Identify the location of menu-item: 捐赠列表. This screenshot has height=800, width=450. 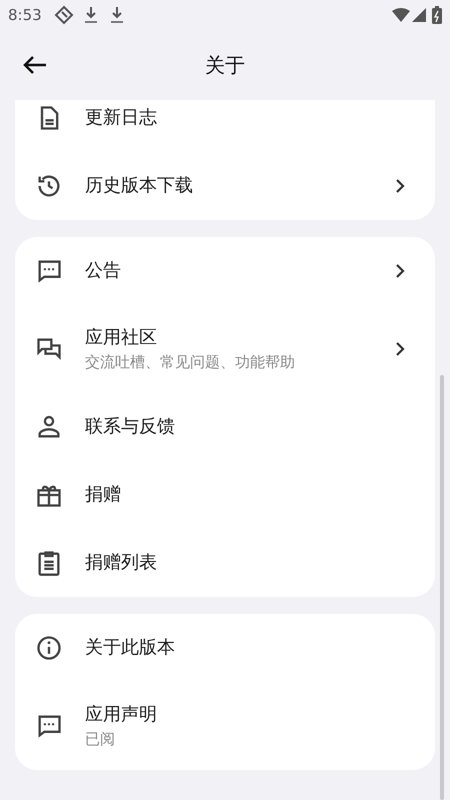
(225, 563).